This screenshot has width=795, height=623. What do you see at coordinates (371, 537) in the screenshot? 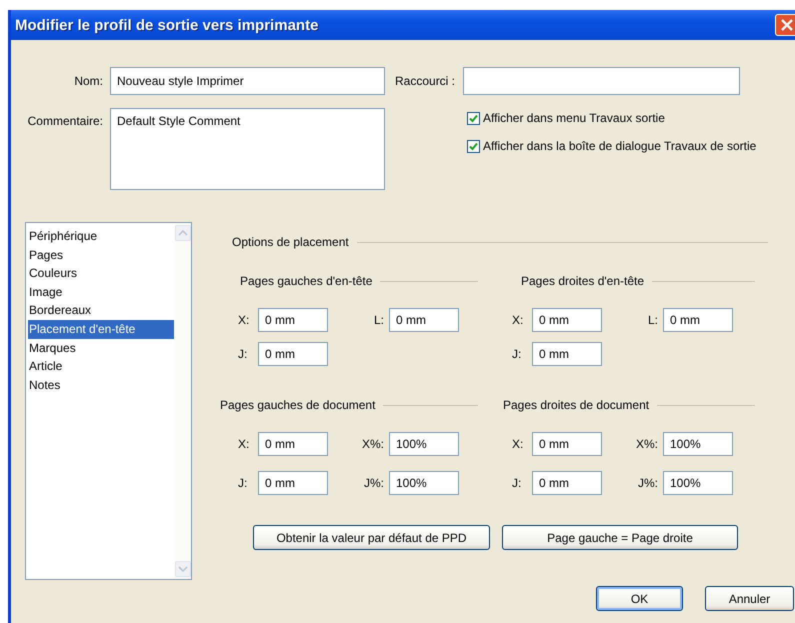
I see `action-button: Obtenir la valeur par défaut de PPD` at bounding box center [371, 537].